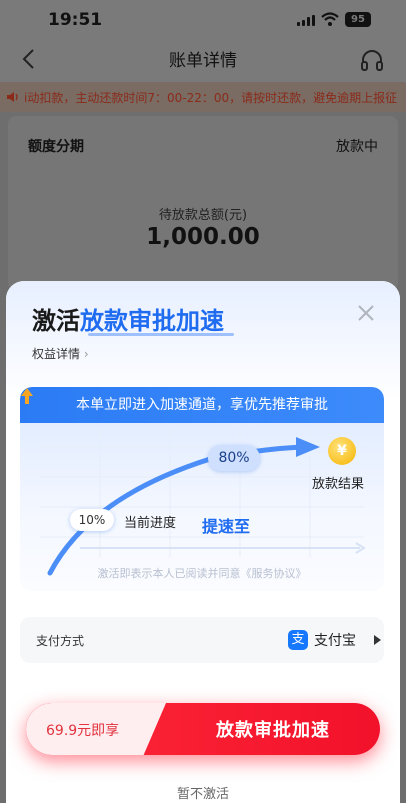  I want to click on status-bar: 19:51 95, so click(203, 19).